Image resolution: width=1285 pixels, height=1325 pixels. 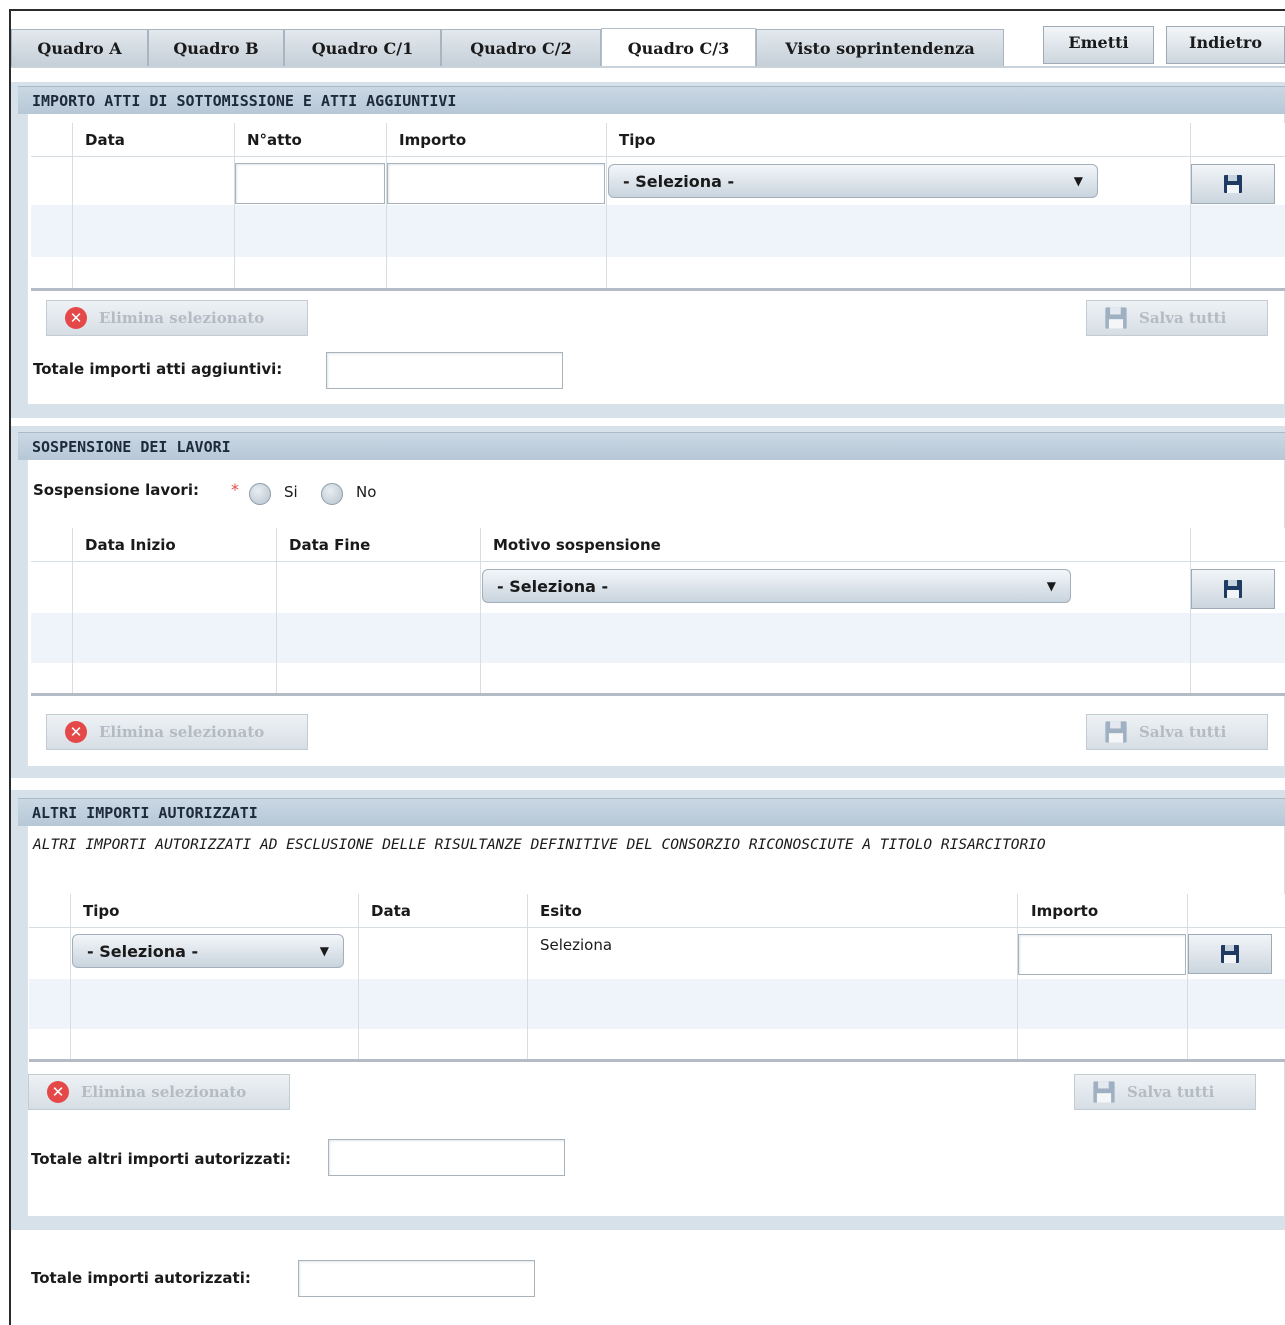 What do you see at coordinates (678, 48) in the screenshot?
I see `tab-quadro-c3: Quadro C/3` at bounding box center [678, 48].